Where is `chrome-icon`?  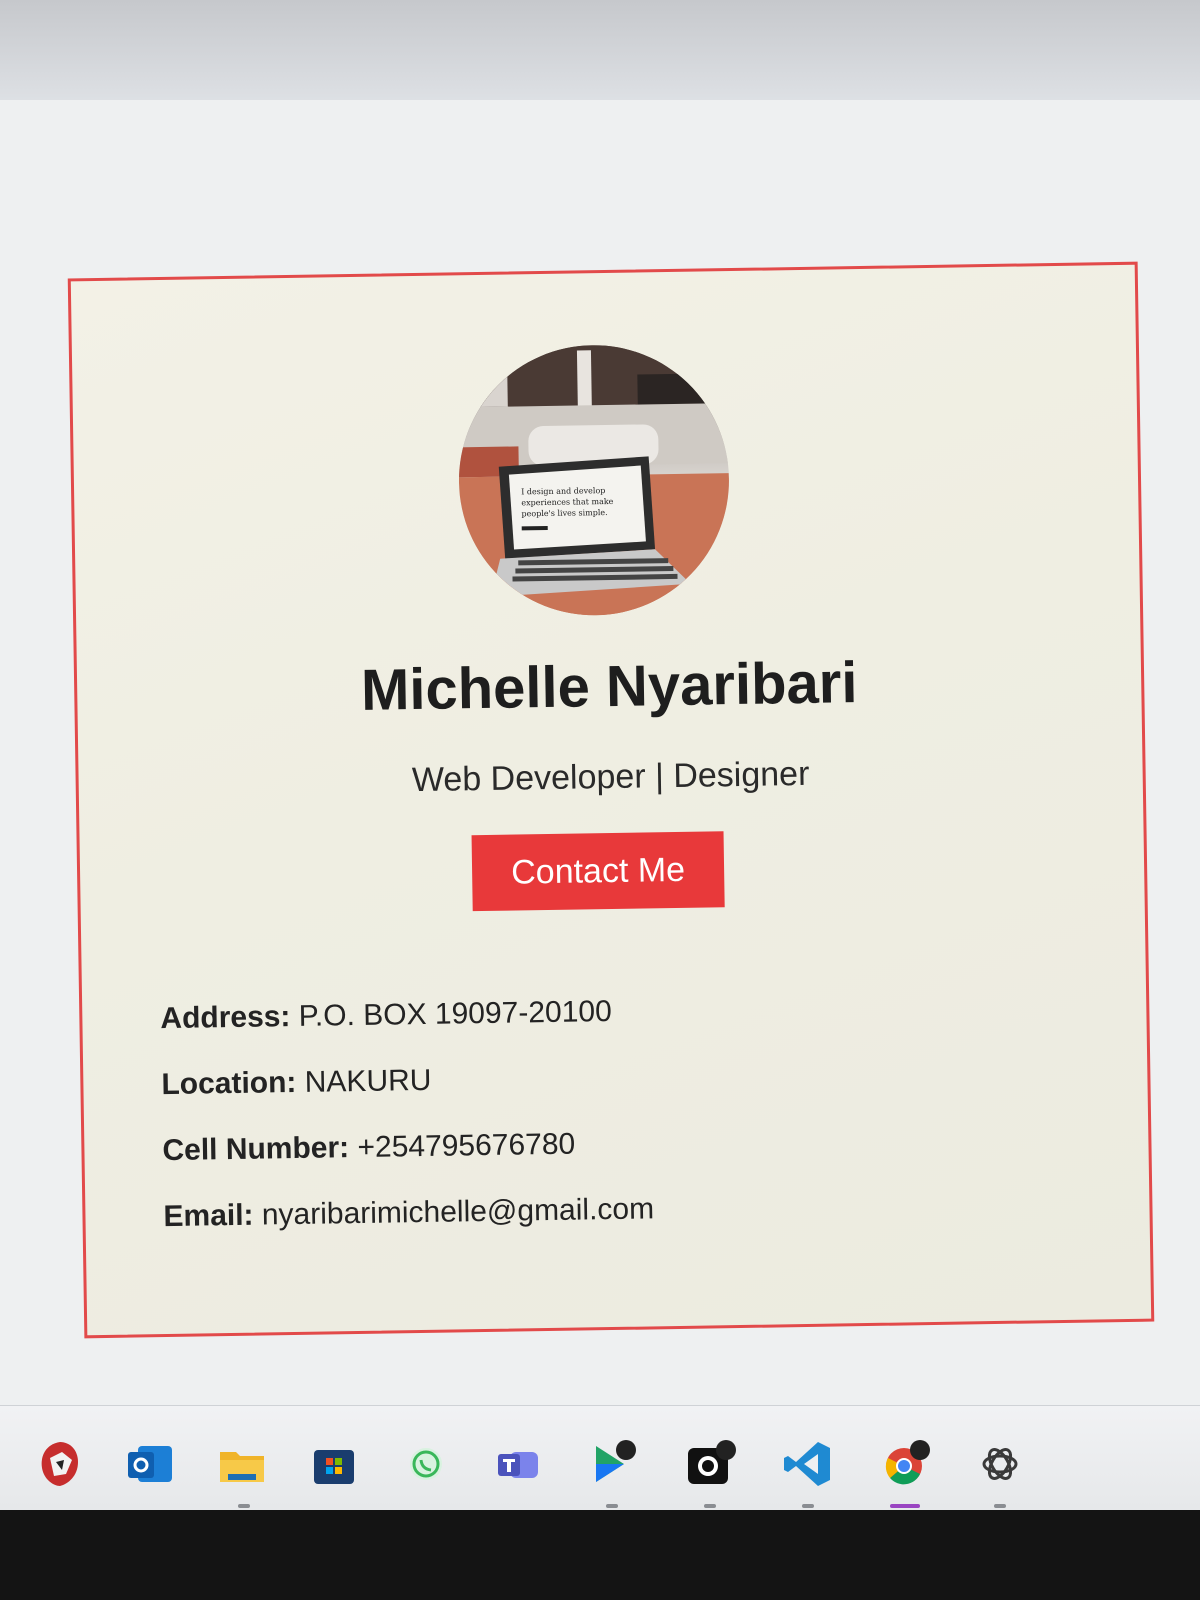 chrome-icon is located at coordinates (904, 1464).